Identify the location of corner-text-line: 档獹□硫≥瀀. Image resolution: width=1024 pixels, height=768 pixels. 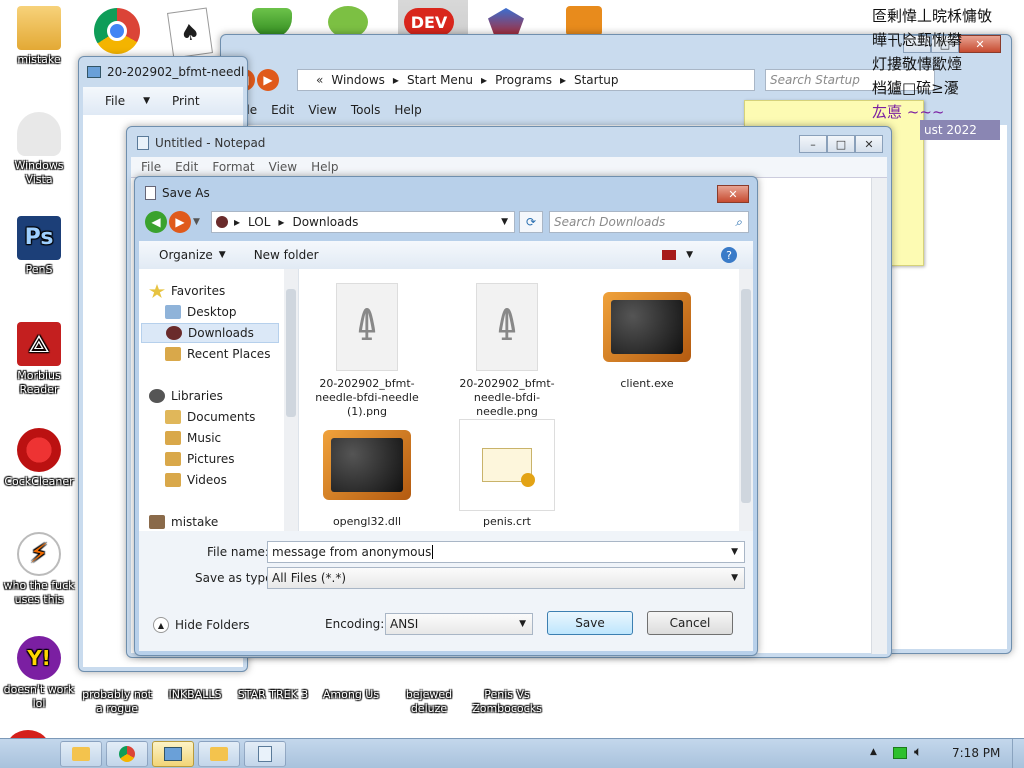
(915, 88).